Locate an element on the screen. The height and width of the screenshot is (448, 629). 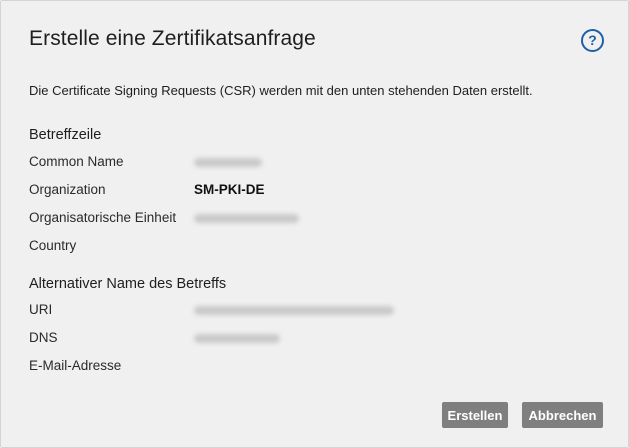
dns-label: DNS is located at coordinates (43, 337).